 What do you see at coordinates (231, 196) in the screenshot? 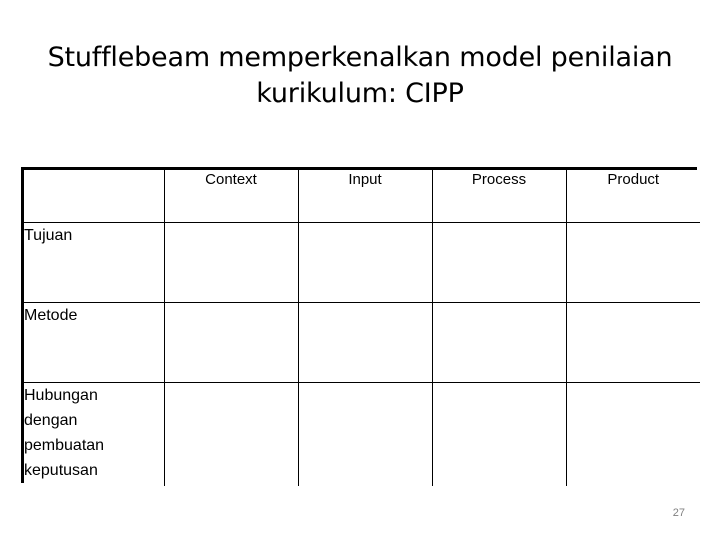
I see `column-header-context: Context` at bounding box center [231, 196].